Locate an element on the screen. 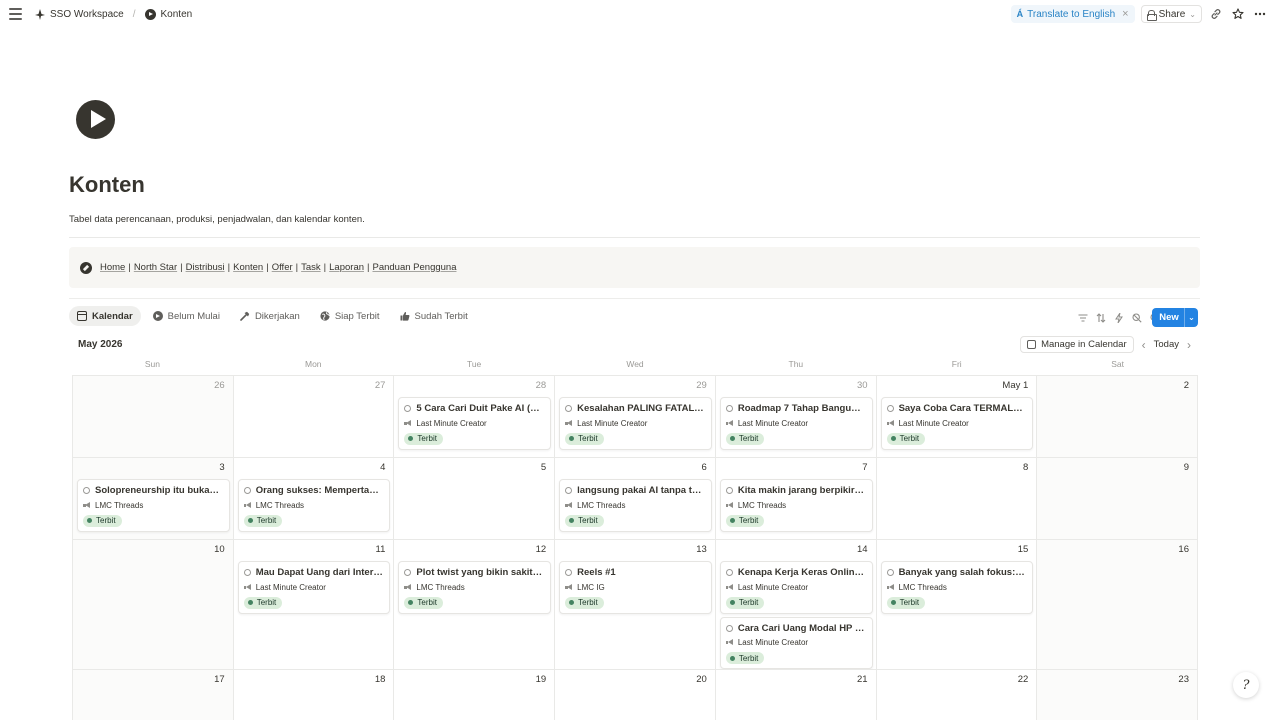 The width and height of the screenshot is (1280, 720). close-icon: × is located at coordinates (1125, 14).